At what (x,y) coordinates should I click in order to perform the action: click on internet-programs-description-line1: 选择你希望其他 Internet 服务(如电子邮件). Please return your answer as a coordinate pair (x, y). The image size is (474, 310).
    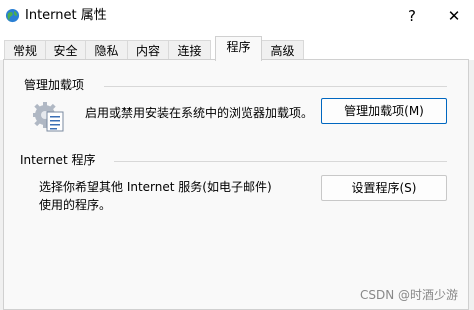
    Looking at the image, I should click on (155, 187).